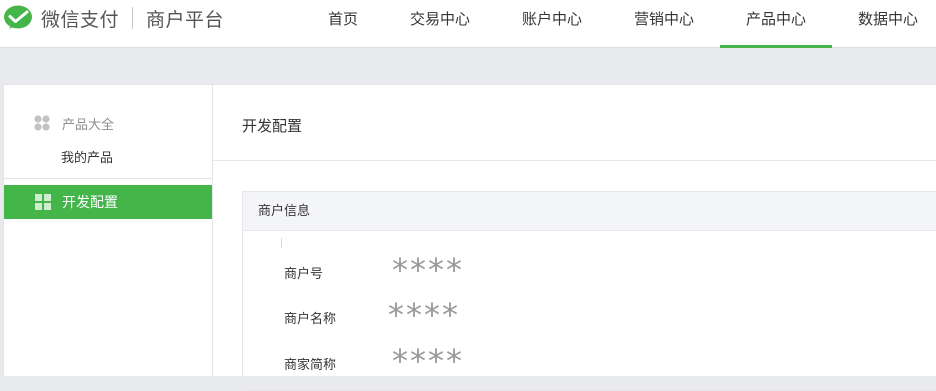  I want to click on nav-item-products: 产品中心, so click(776, 24).